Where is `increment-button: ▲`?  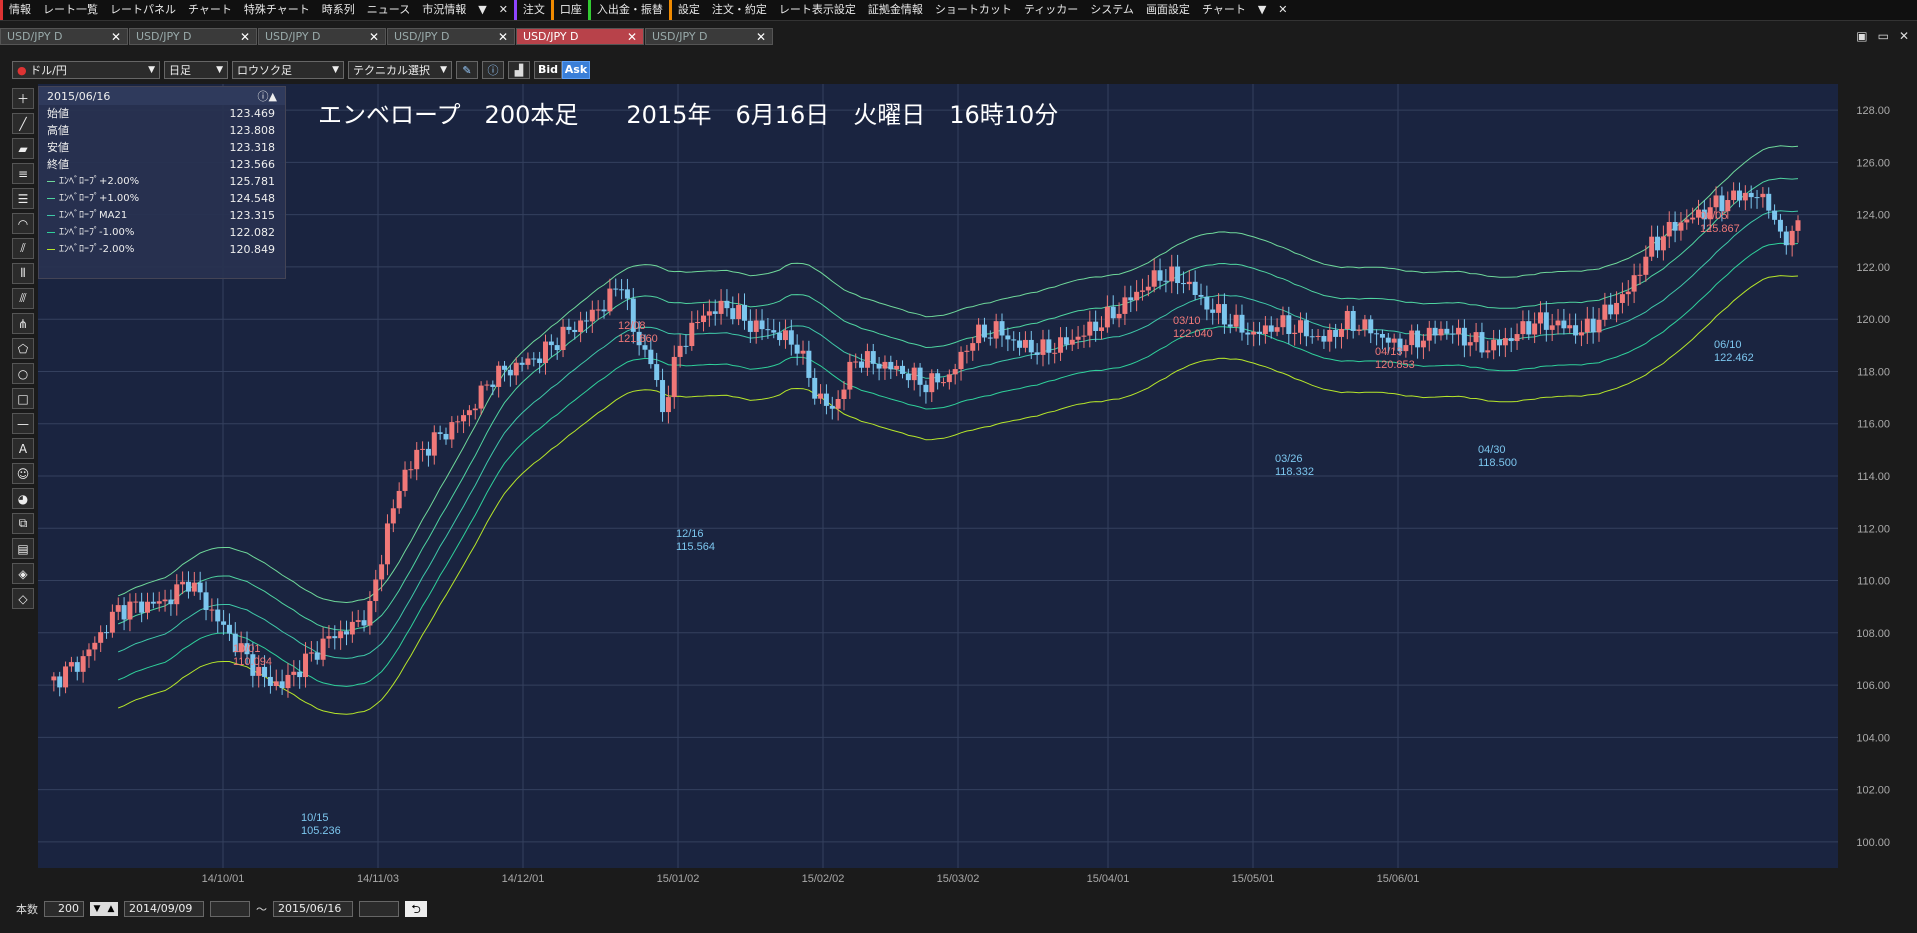 increment-button: ▲ is located at coordinates (111, 909).